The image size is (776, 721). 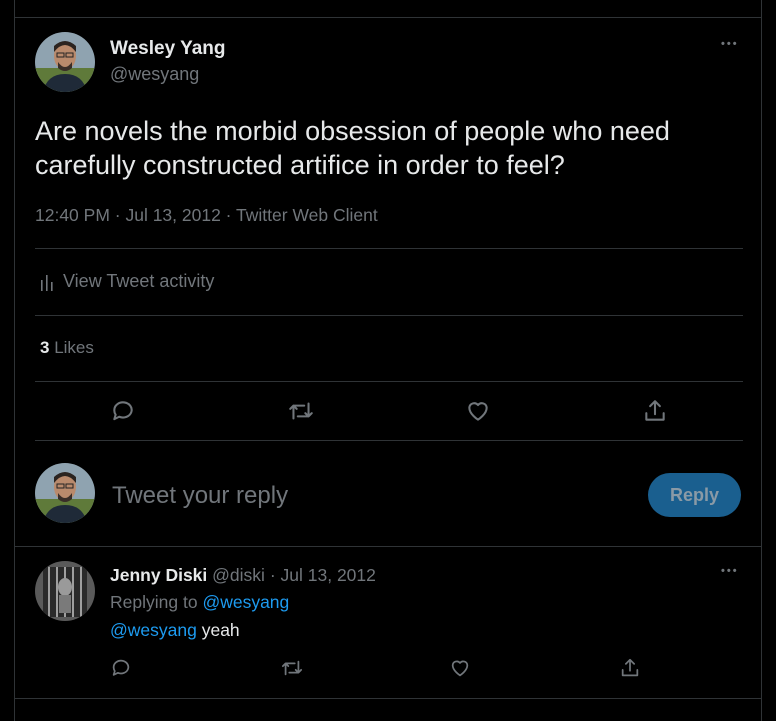 What do you see at coordinates (139, 281) in the screenshot?
I see `activity-label: View Tweet activity` at bounding box center [139, 281].